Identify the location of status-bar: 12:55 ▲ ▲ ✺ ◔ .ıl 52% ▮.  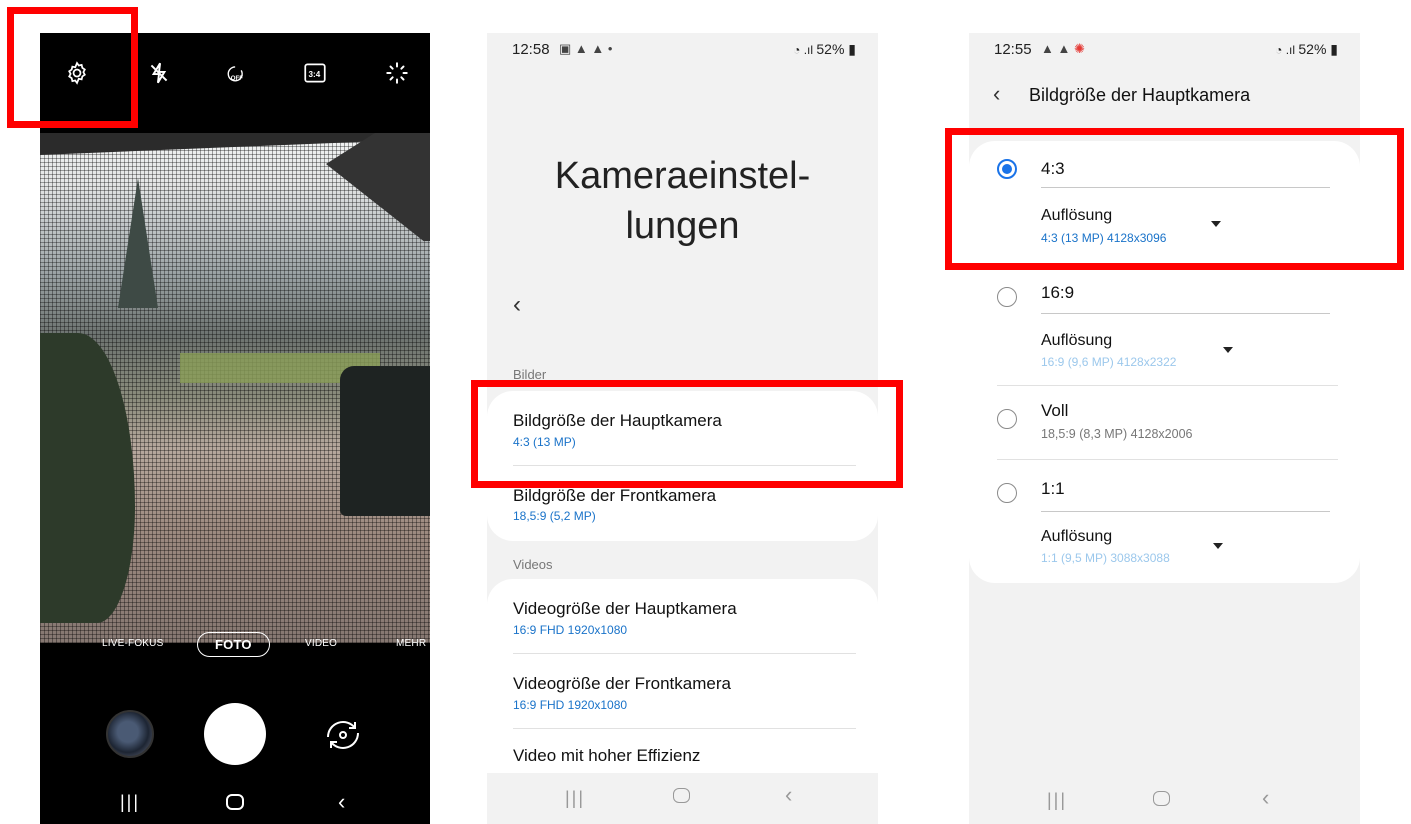
(1164, 48).